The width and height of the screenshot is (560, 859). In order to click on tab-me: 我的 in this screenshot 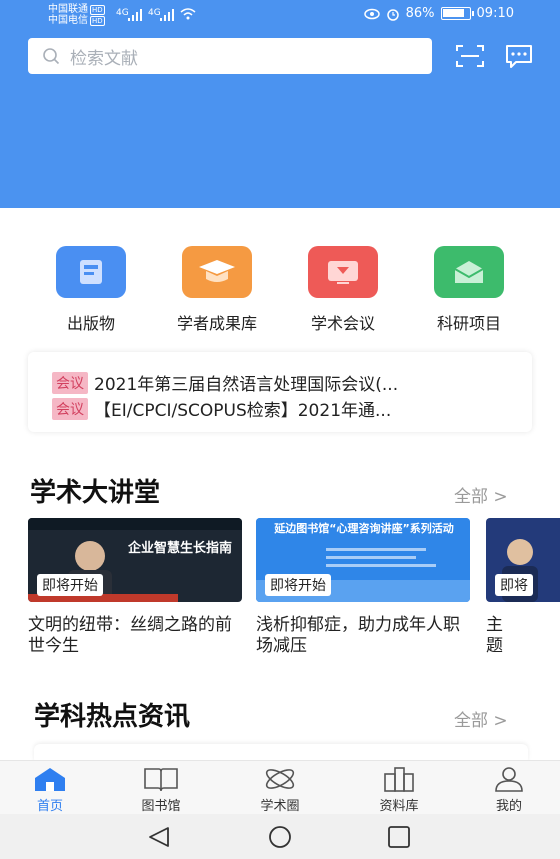, I will do `click(509, 789)`.